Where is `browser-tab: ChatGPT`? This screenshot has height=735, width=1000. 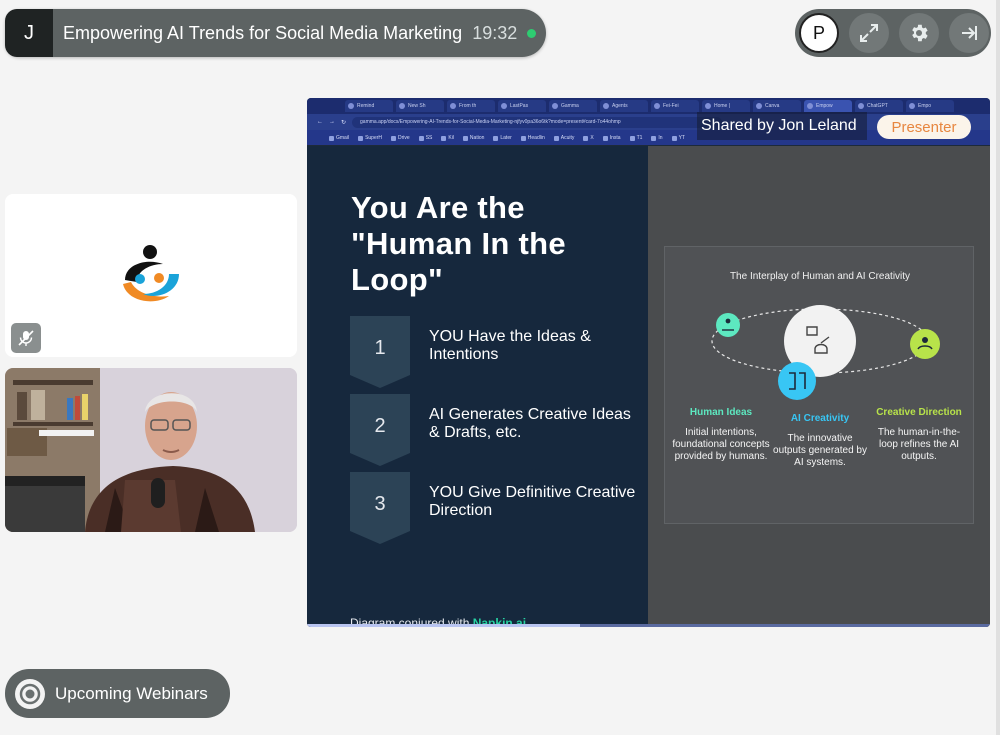 browser-tab: ChatGPT is located at coordinates (879, 106).